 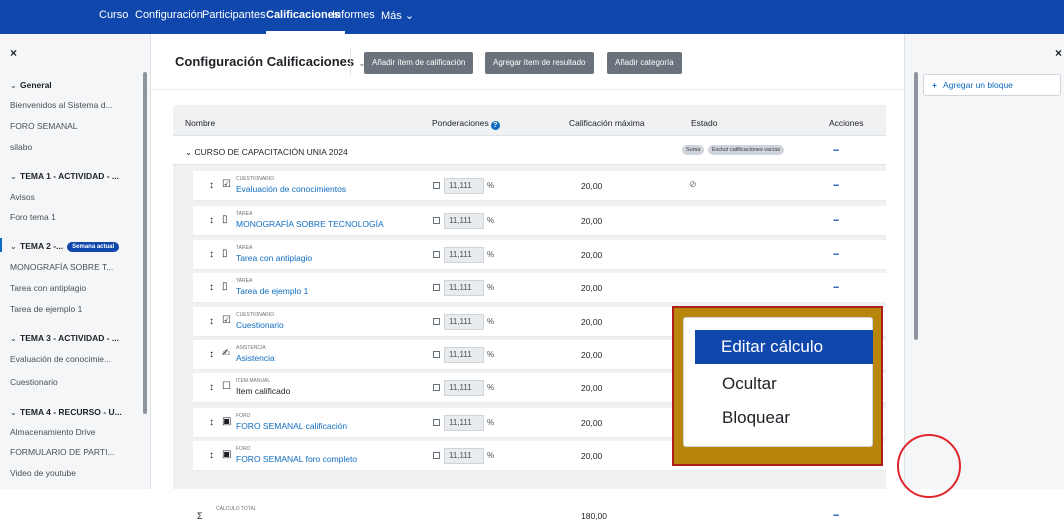 I want to click on grade-item-link: MONOGRAFÍA SOBRE TECNOLOGÍA, so click(x=310, y=224).